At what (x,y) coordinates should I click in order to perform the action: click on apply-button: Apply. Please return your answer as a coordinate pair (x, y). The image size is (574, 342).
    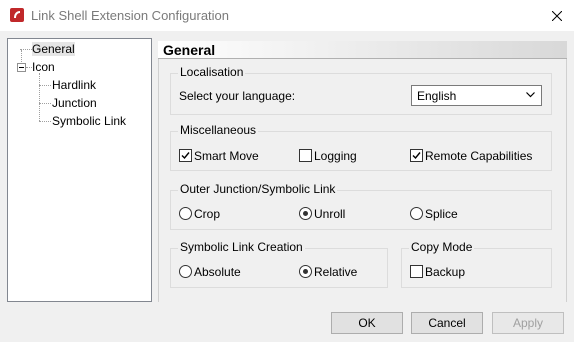
    Looking at the image, I should click on (528, 323).